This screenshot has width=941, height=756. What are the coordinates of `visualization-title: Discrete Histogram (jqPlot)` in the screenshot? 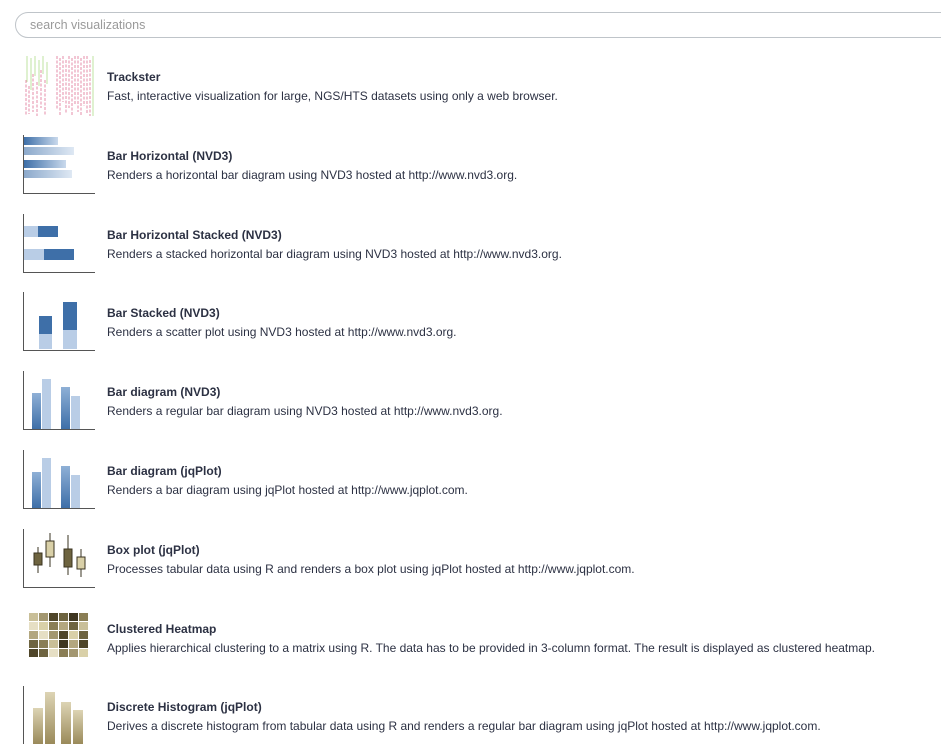 It's located at (184, 707).